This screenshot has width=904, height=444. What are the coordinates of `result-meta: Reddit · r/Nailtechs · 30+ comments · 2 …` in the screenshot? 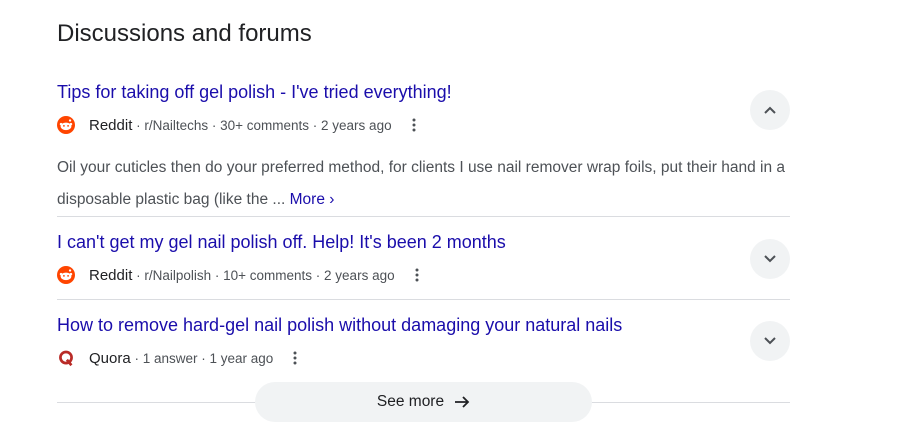 It's located at (423, 125).